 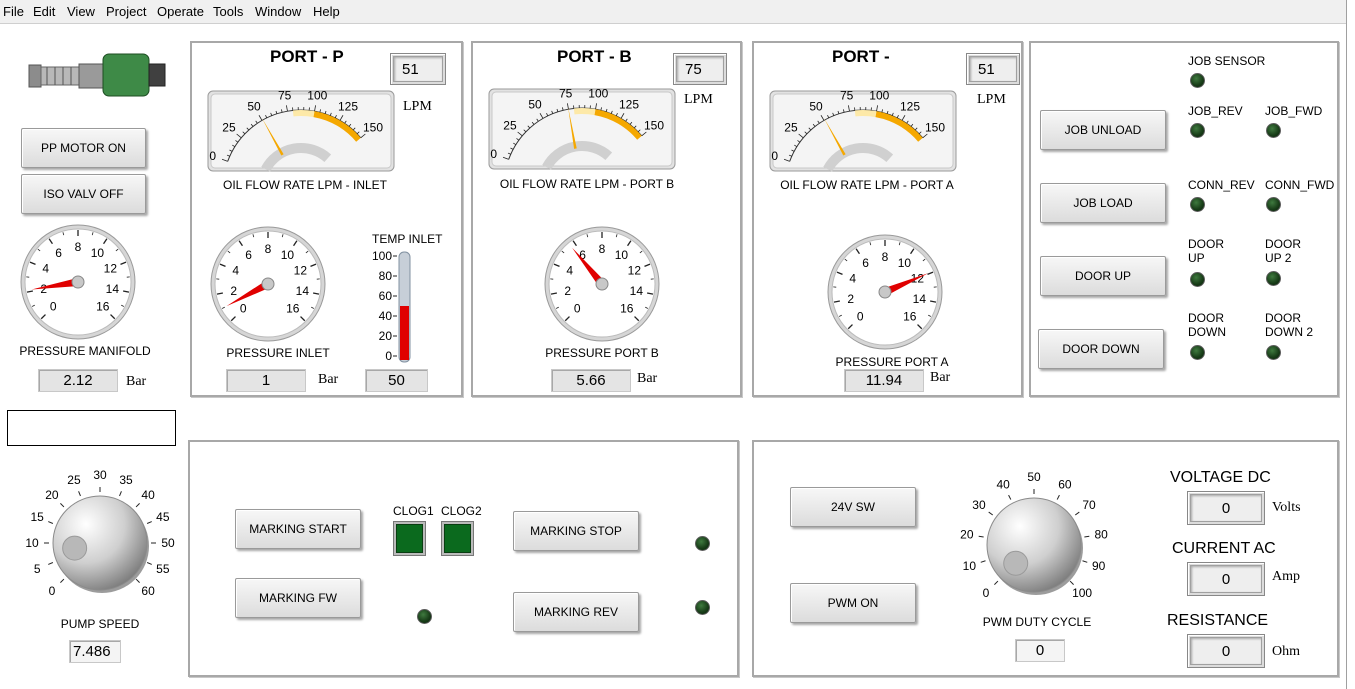 I want to click on clog2-indicator, so click(x=457, y=538).